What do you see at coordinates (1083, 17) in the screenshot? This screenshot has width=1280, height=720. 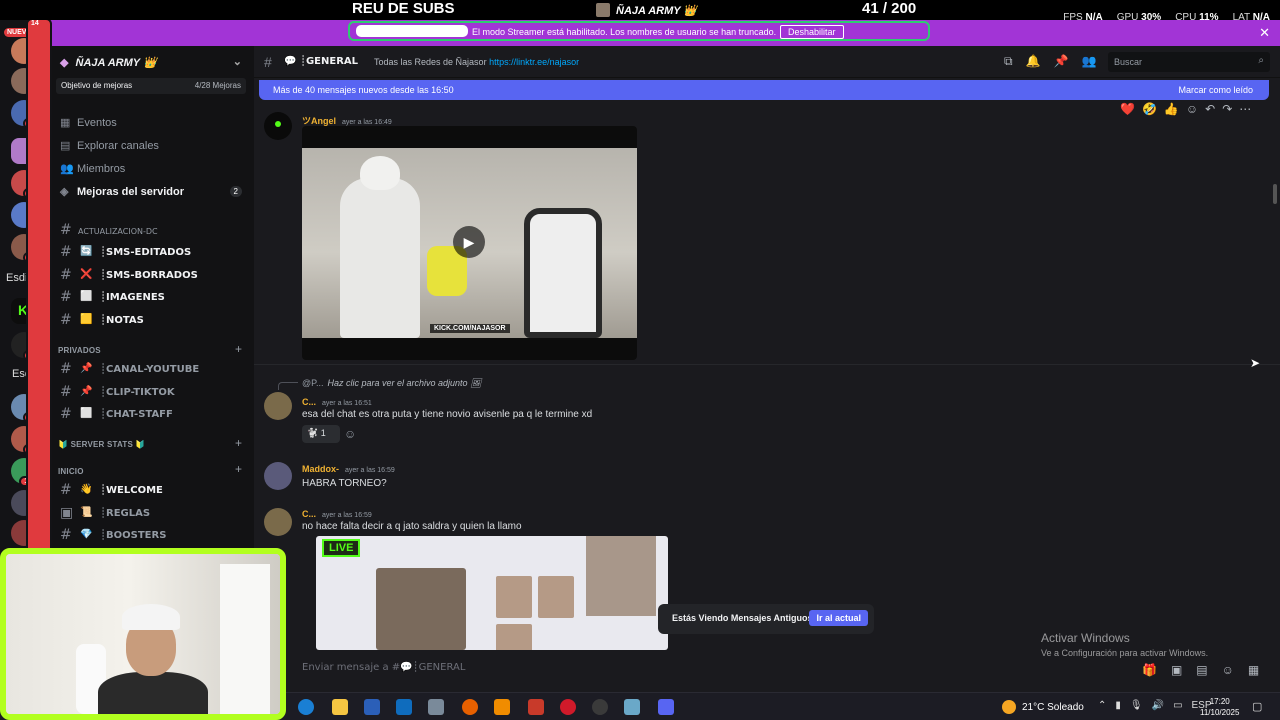 I see `fps-stat: FPS N/A` at bounding box center [1083, 17].